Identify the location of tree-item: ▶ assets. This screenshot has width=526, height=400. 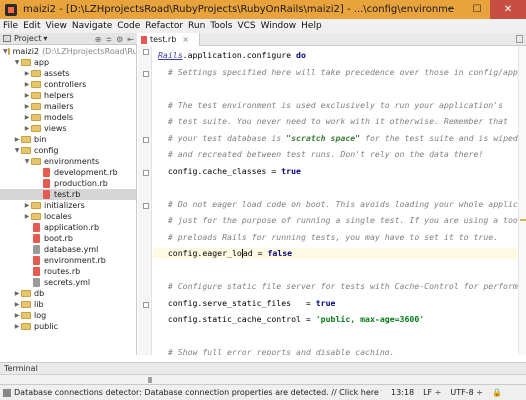
(68, 73).